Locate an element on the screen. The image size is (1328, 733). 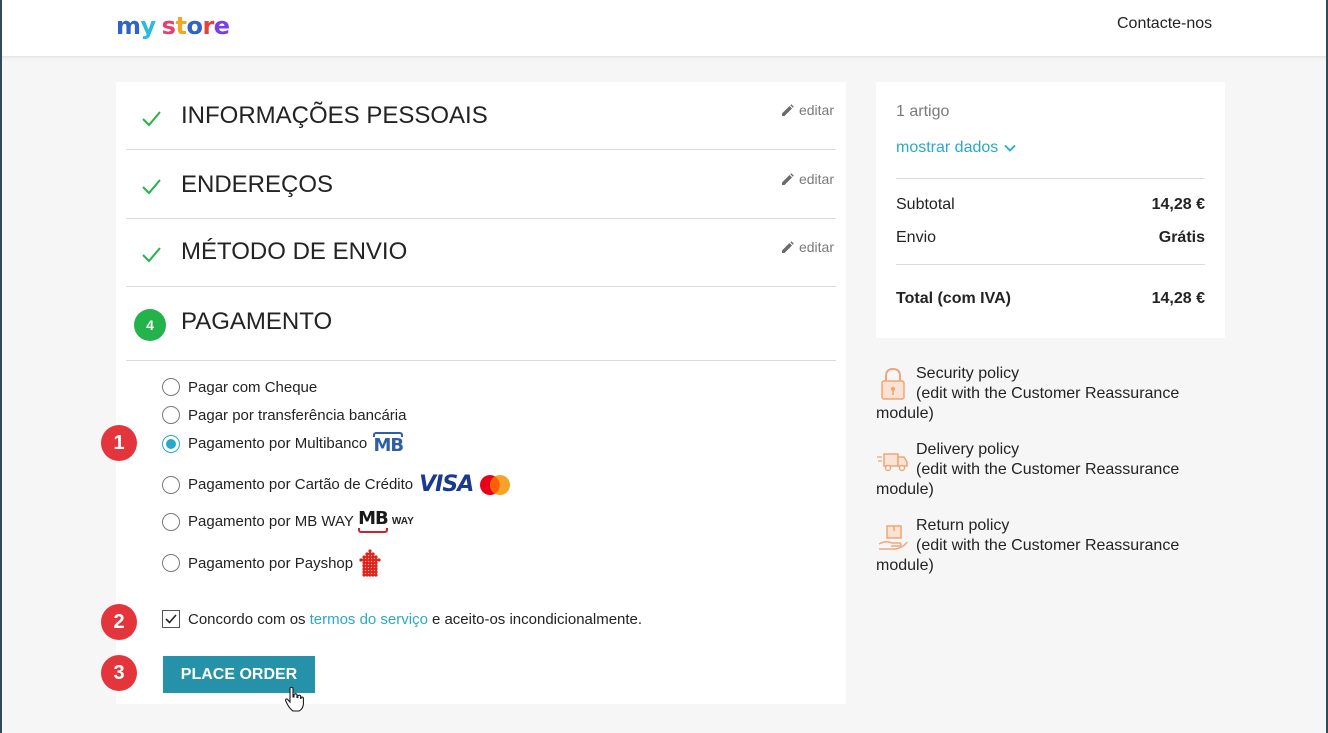
policy-title: Delivery policy is located at coordinates (968, 449).